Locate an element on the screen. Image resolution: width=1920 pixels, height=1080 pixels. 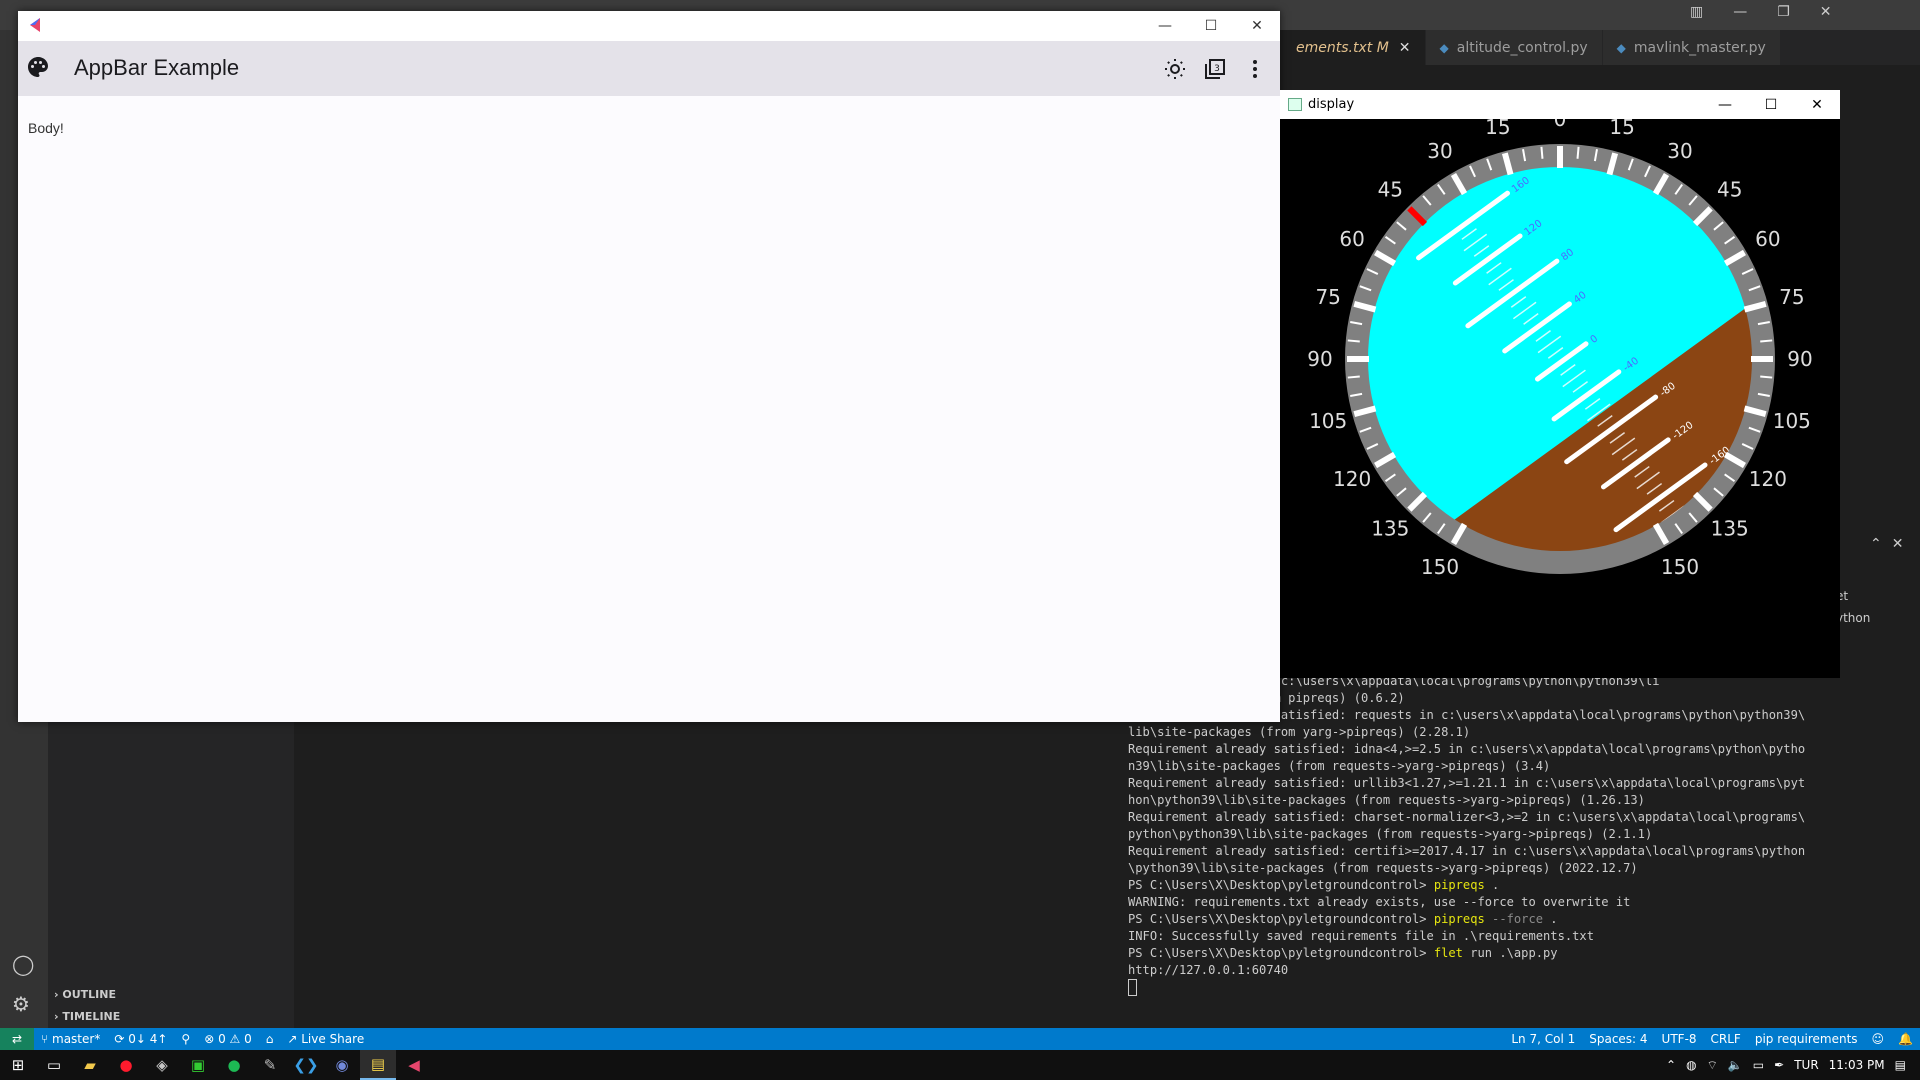
svg-text: 3 is located at coordinates (1217, 69).